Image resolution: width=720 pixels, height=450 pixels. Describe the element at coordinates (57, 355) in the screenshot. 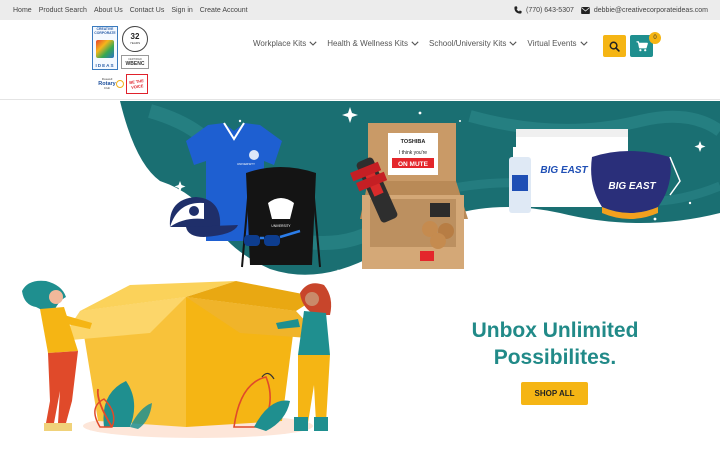

I see `woman-left-illustration` at that location.